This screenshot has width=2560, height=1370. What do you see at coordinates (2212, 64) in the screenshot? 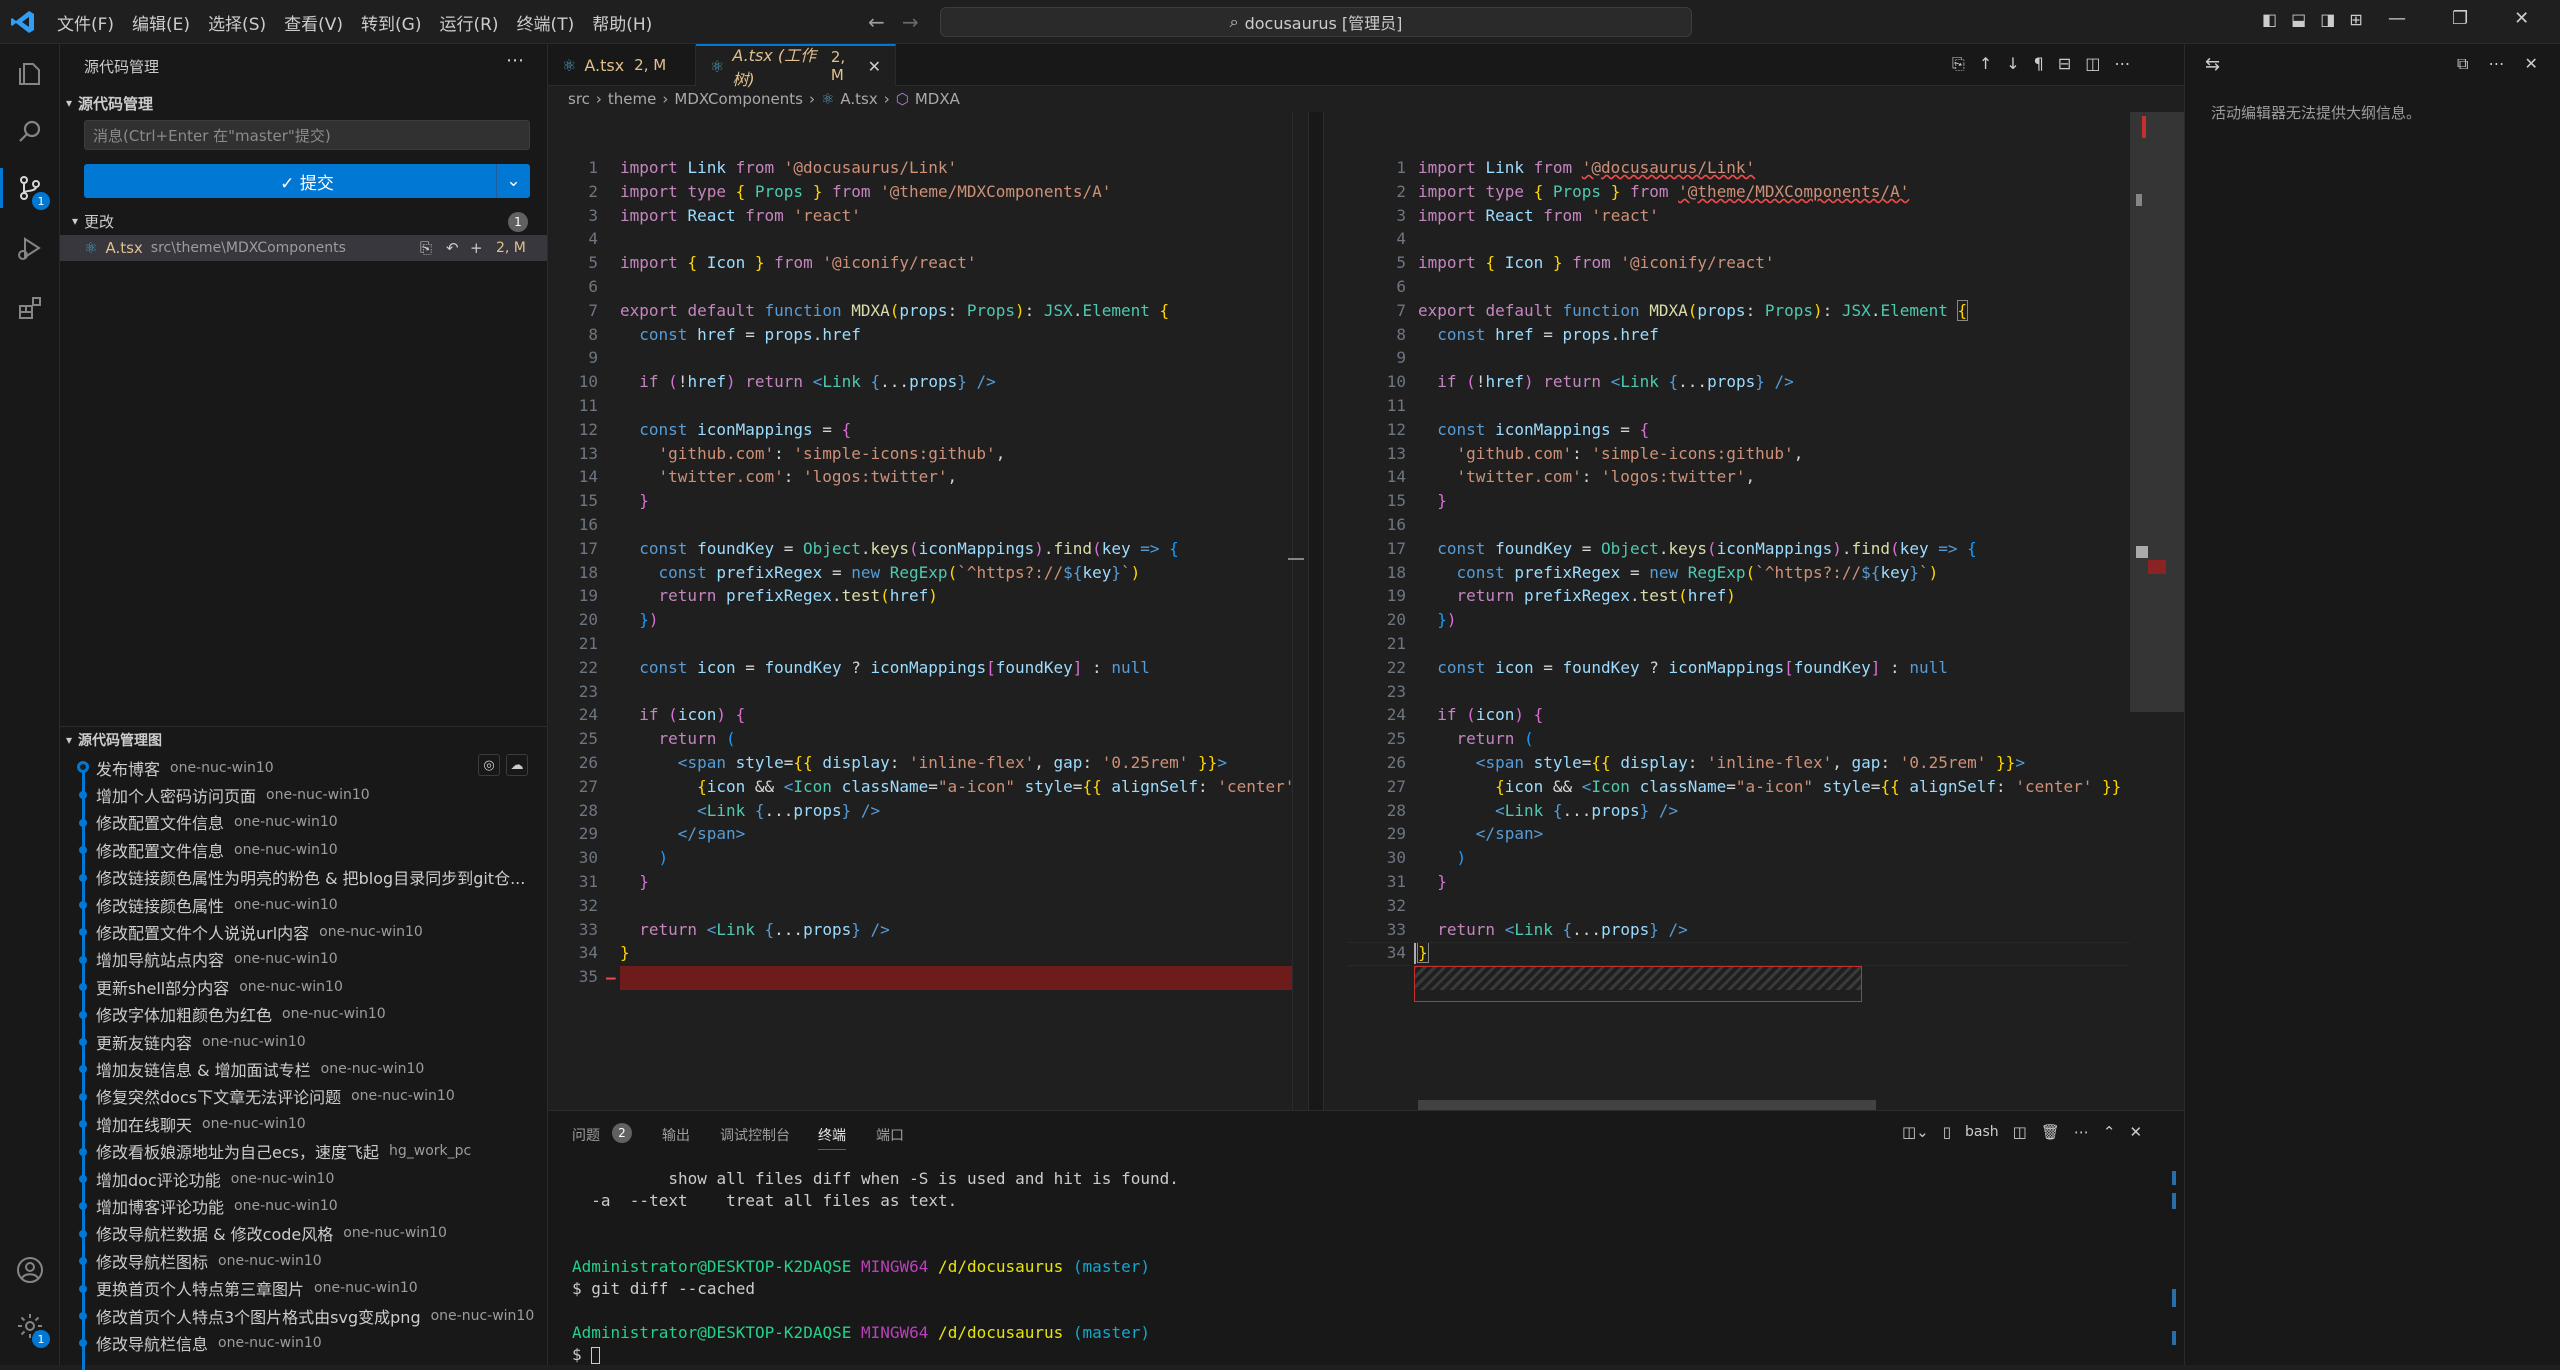
I see `outline-icon: ⇆` at bounding box center [2212, 64].